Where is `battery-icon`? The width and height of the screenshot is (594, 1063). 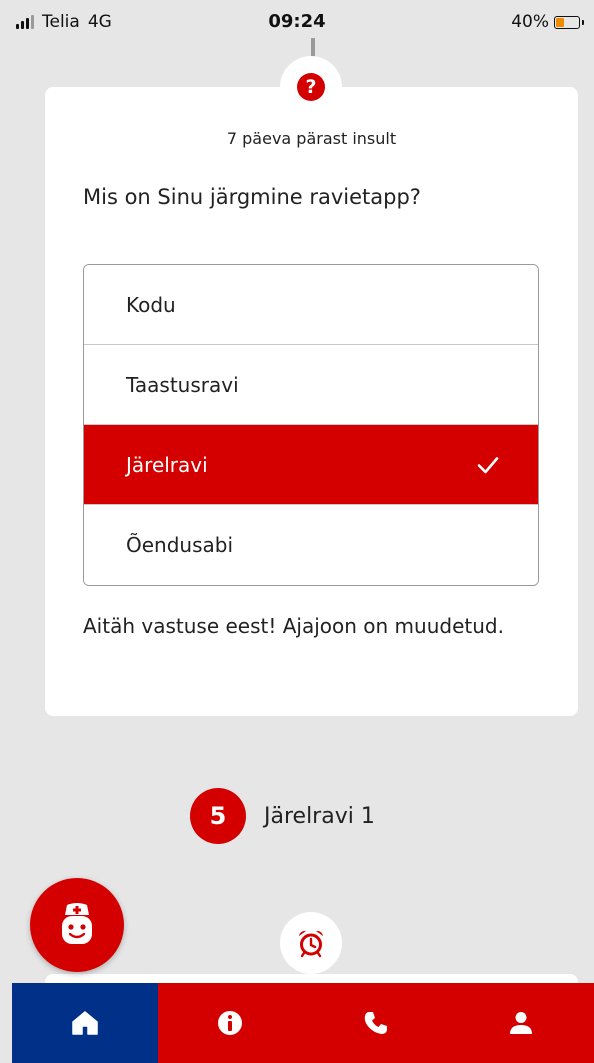
battery-icon is located at coordinates (569, 22).